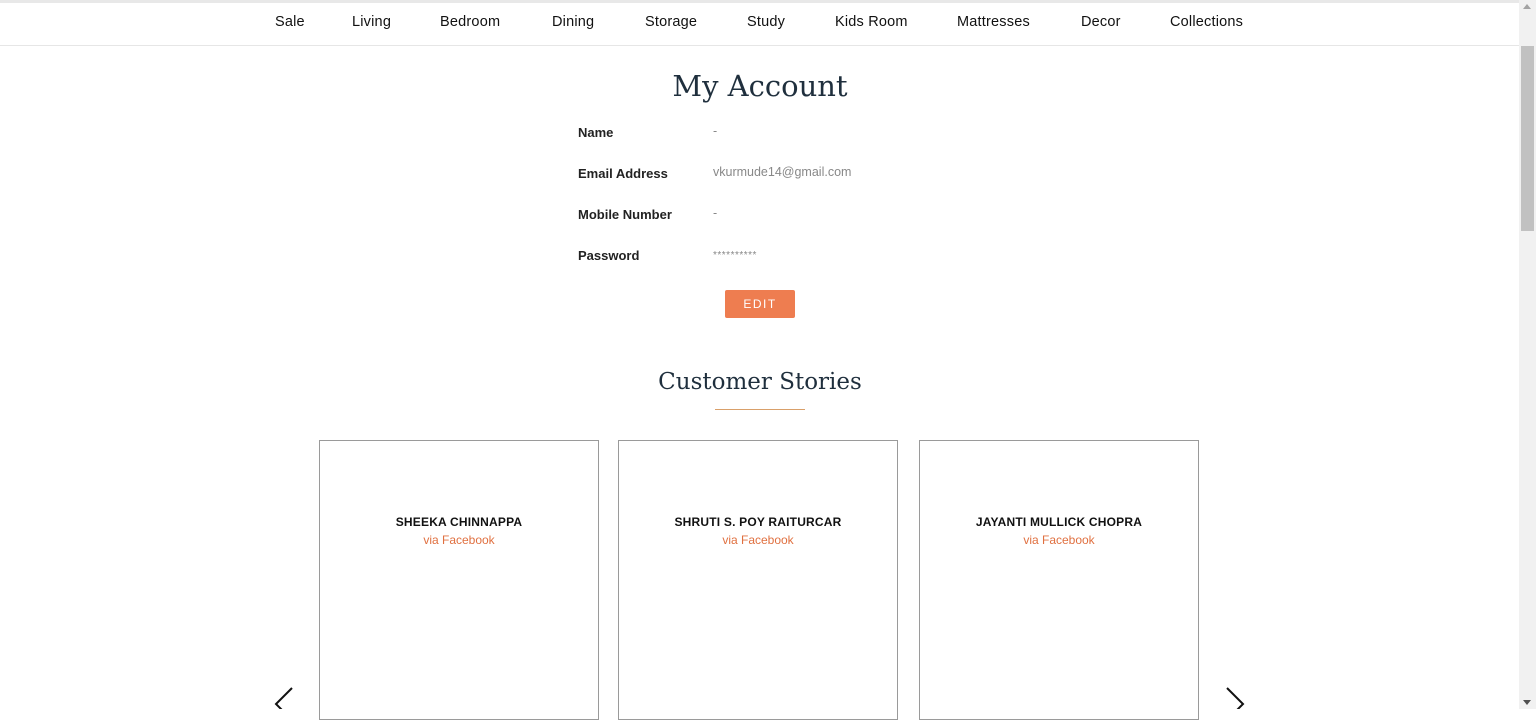 This screenshot has height=720, width=1536. What do you see at coordinates (1059, 522) in the screenshot?
I see `story-author: JAYANTI MULLICK CHOPRA` at bounding box center [1059, 522].